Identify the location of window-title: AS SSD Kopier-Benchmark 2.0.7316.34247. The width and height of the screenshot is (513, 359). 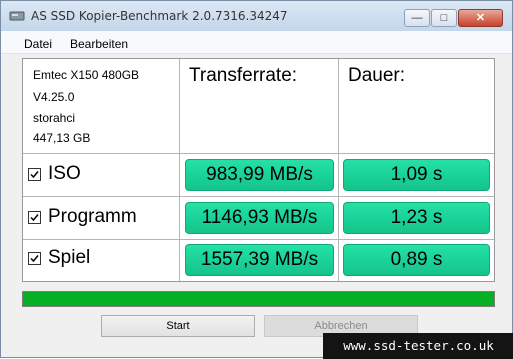
(159, 16).